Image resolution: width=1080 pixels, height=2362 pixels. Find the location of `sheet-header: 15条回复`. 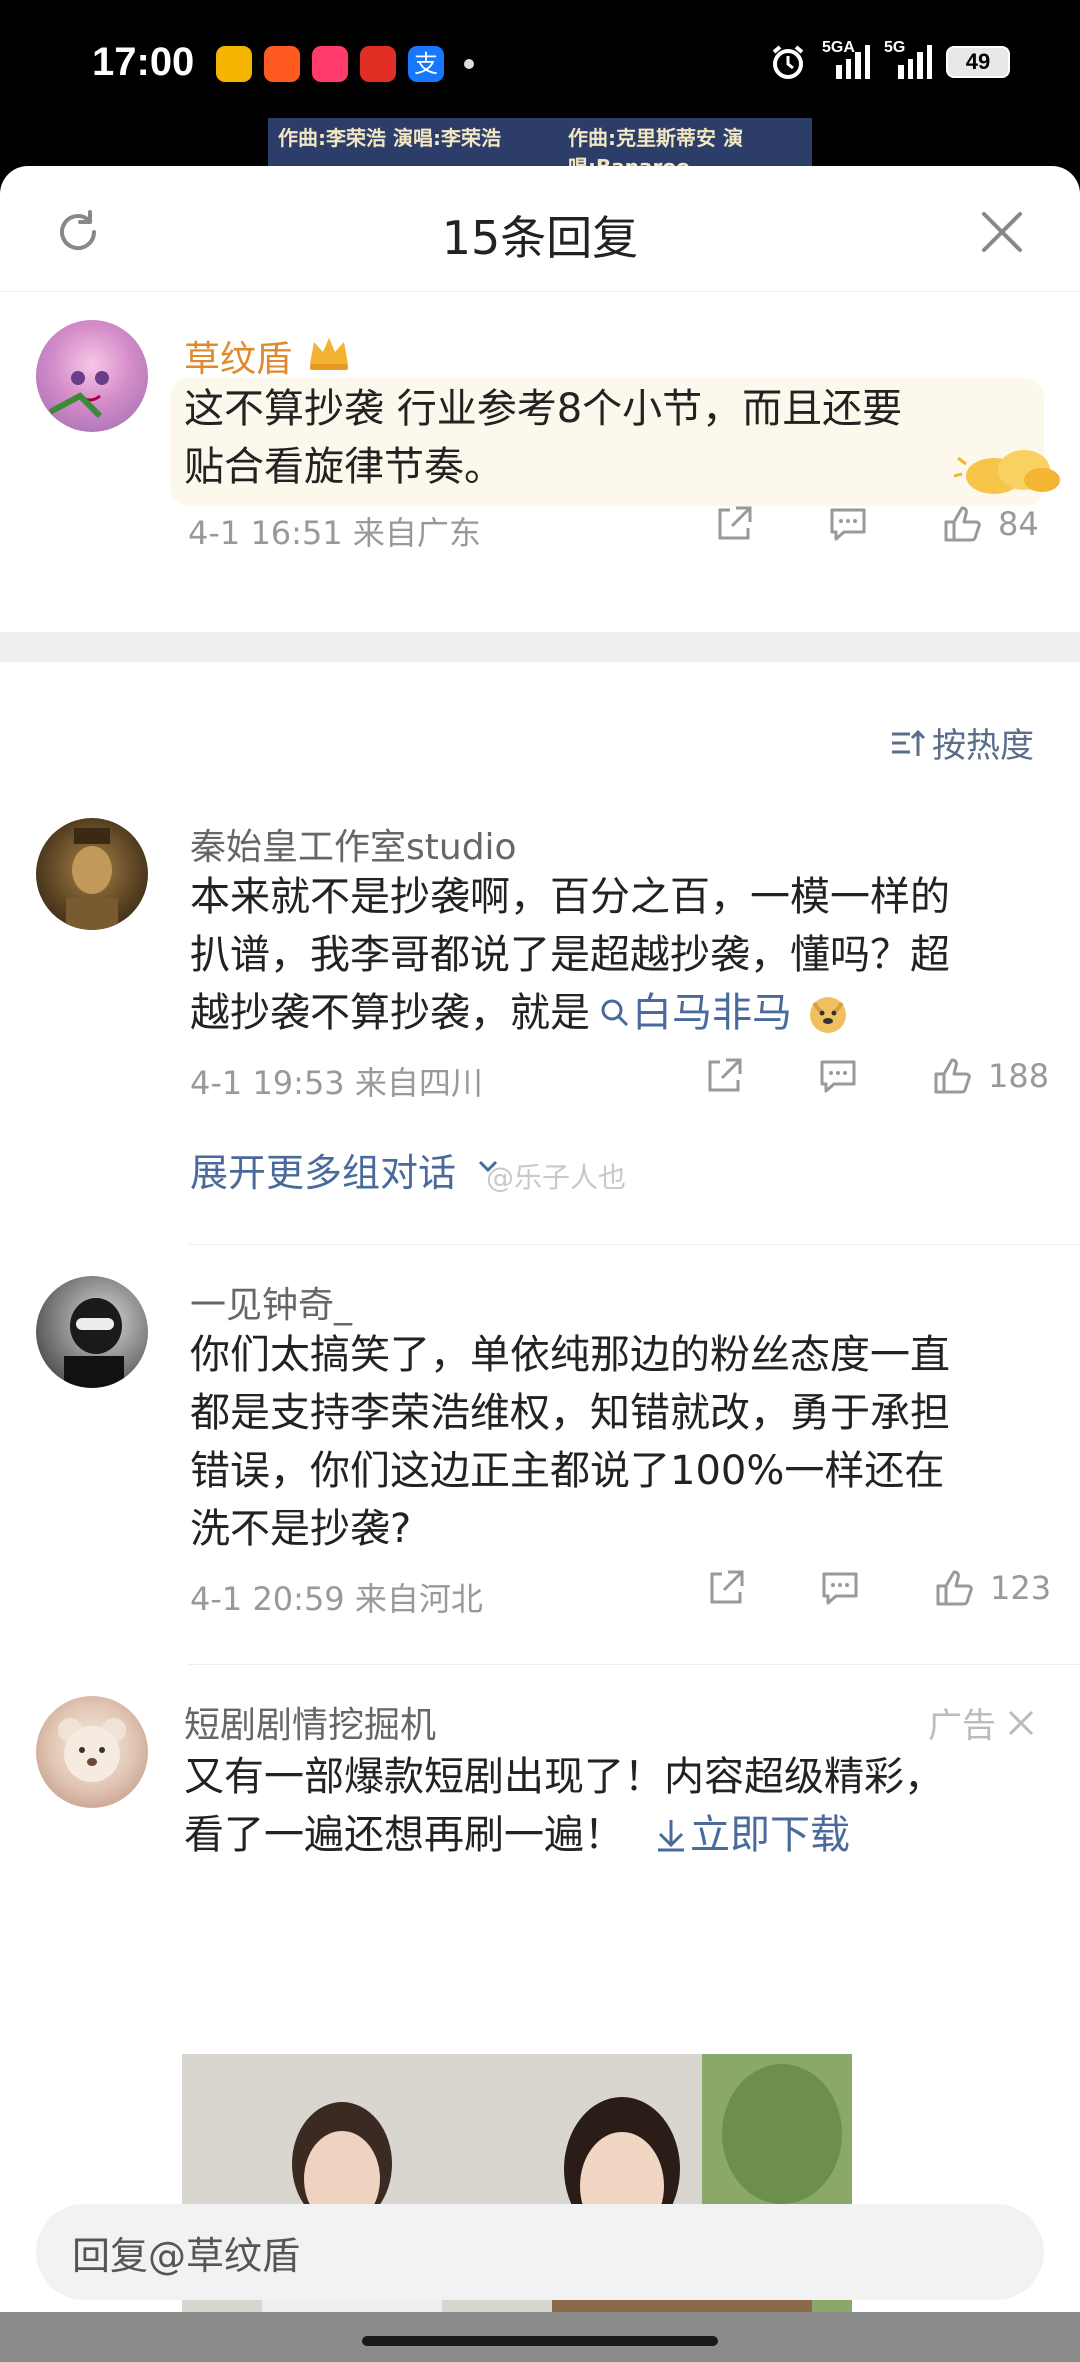

sheet-header: 15条回复 is located at coordinates (540, 229).